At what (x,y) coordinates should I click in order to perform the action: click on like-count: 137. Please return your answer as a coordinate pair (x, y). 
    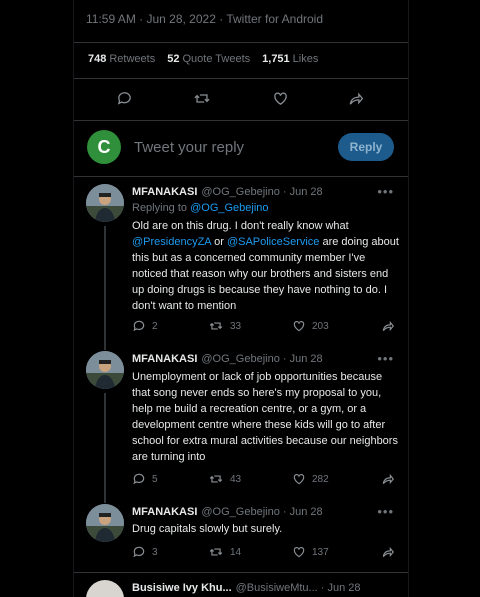
    Looking at the image, I should click on (320, 552).